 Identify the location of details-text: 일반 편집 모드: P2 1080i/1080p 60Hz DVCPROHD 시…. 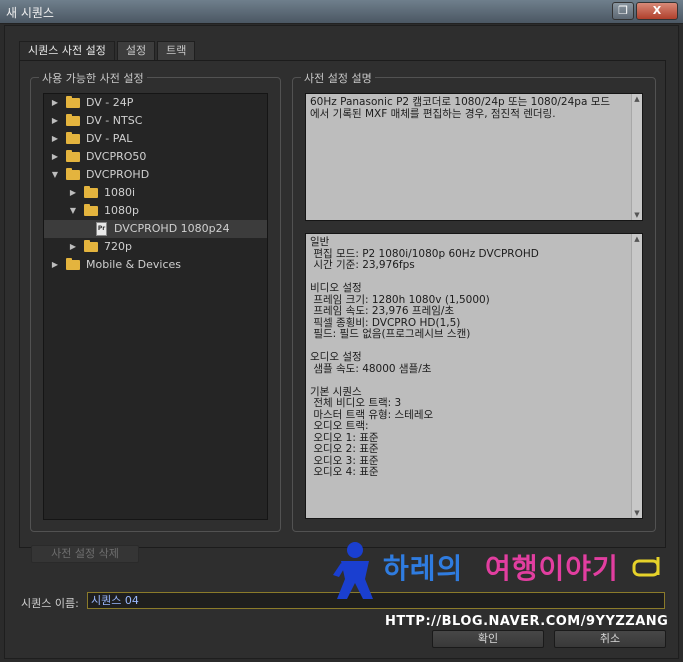
(424, 357).